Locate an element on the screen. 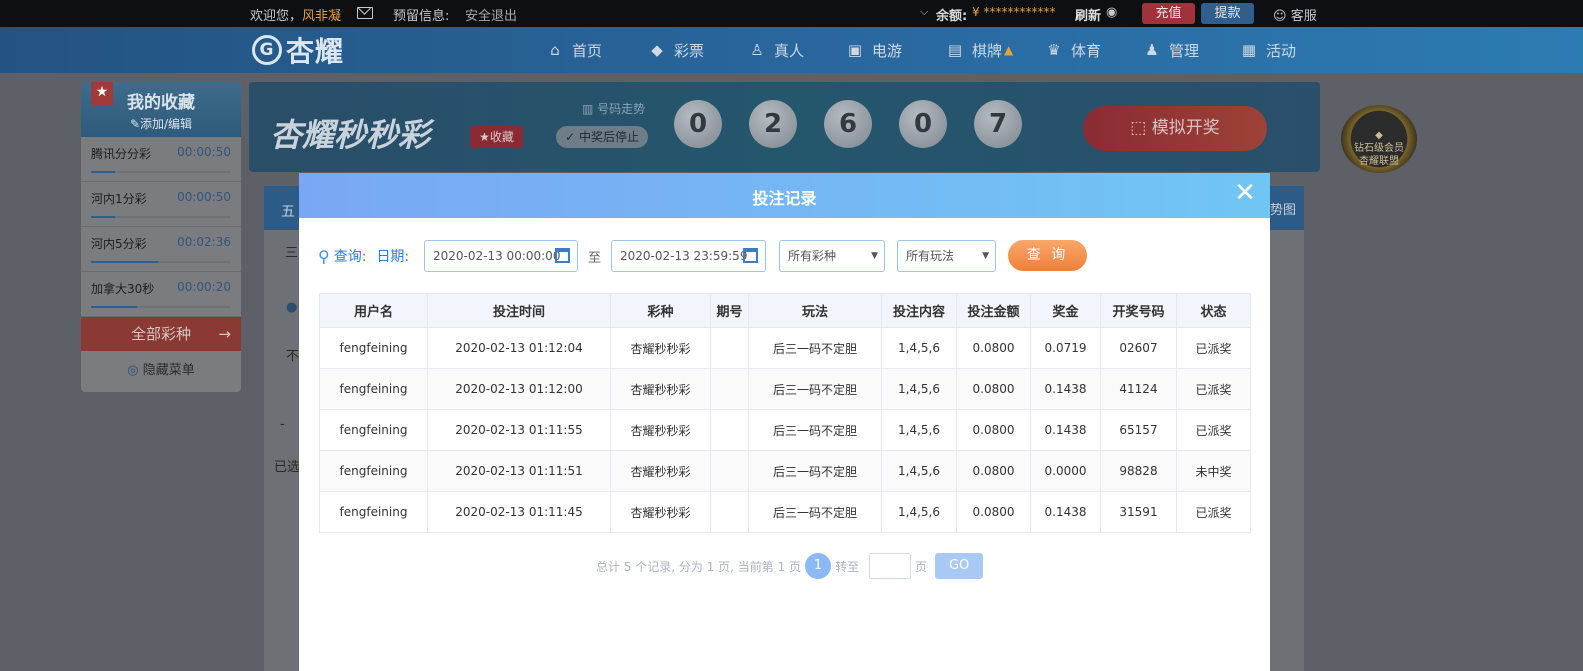  cell-time: 2020-02-13 01:12:04 is located at coordinates (519, 348).